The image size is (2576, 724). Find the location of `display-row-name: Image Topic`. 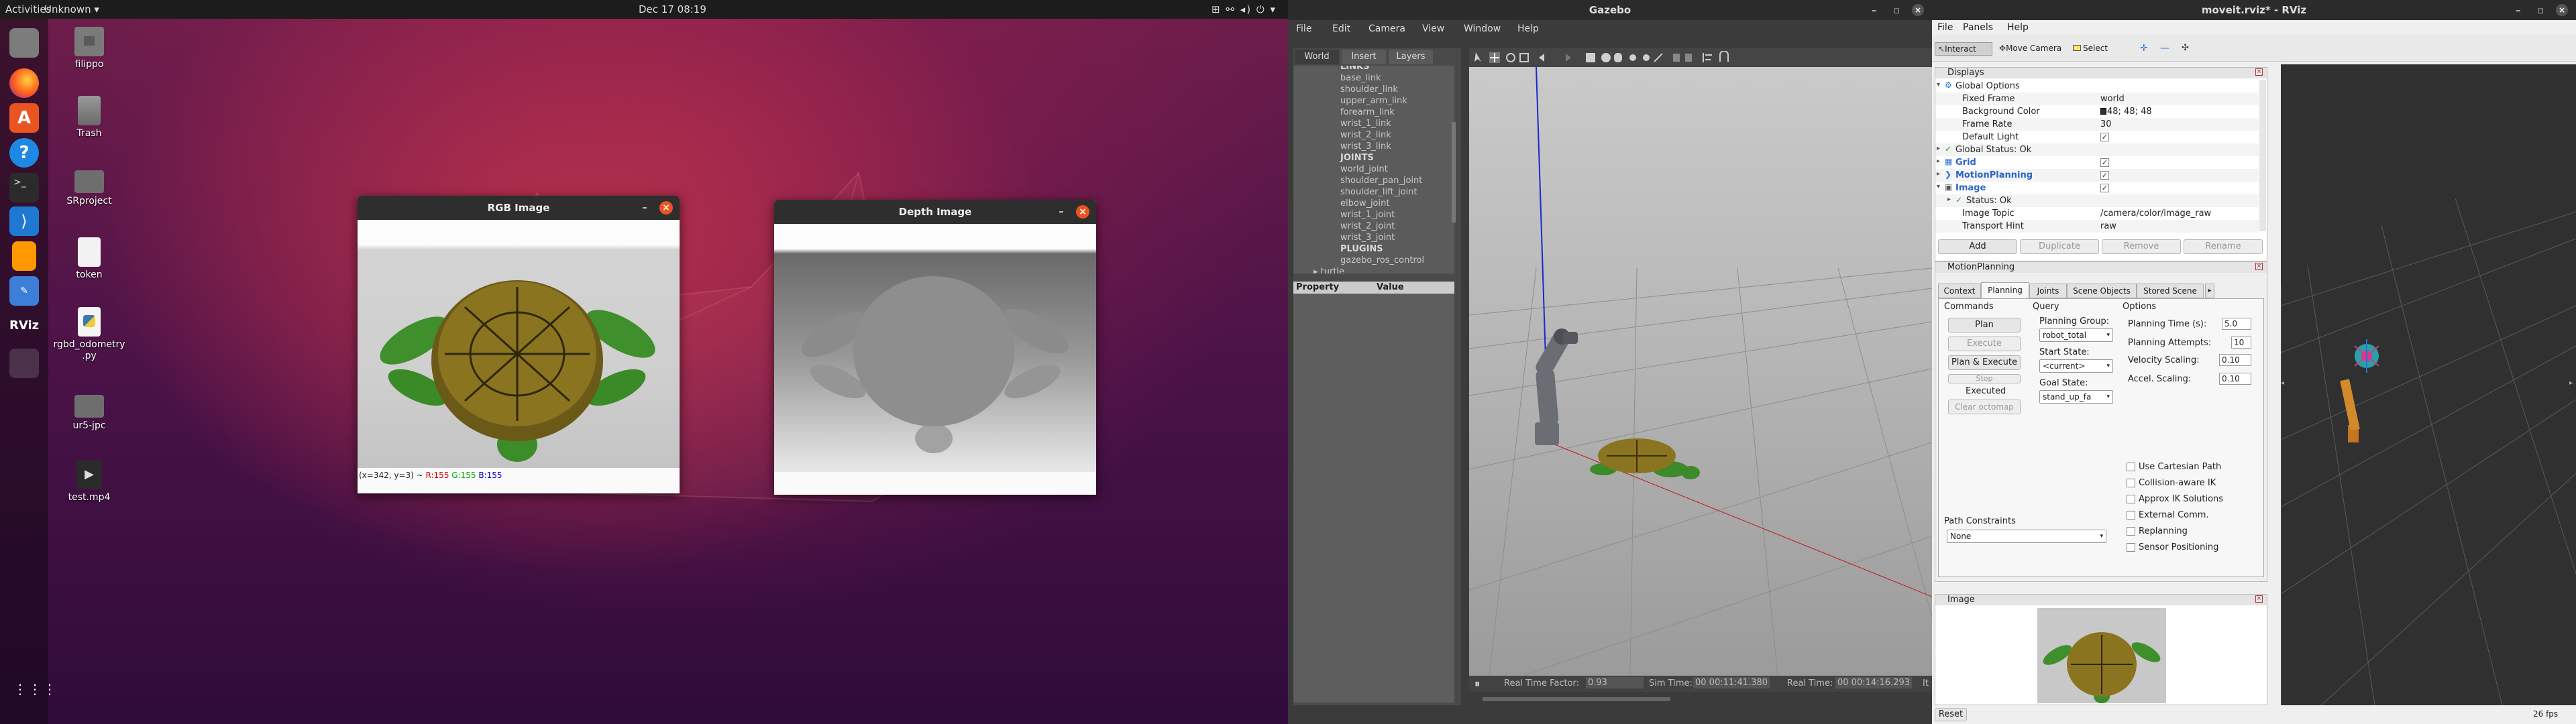

display-row-name: Image Topic is located at coordinates (1988, 213).